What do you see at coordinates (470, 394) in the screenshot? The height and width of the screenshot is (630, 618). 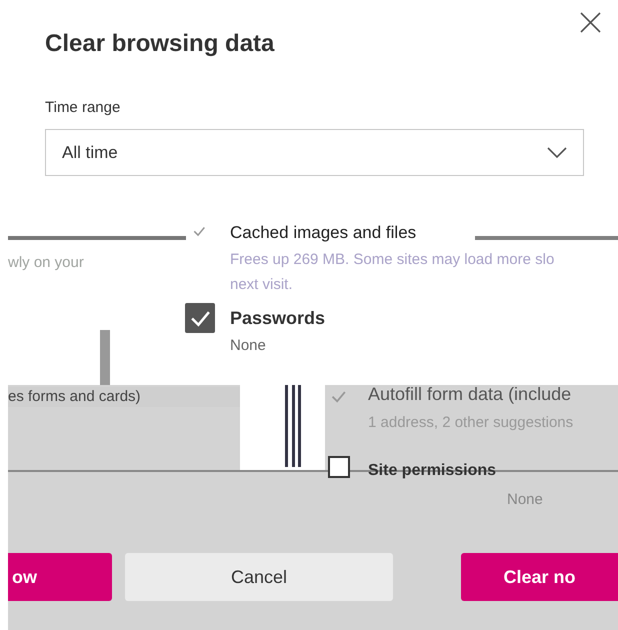 I see `option-label: Autofill form data (include` at bounding box center [470, 394].